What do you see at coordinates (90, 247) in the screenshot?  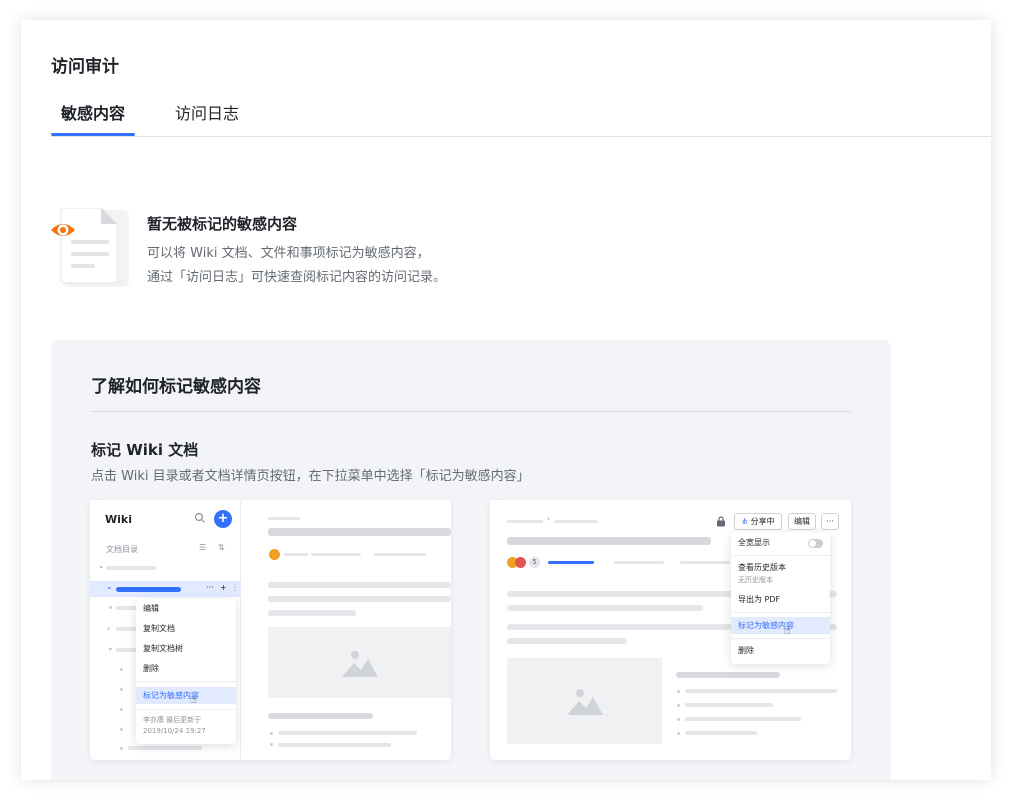 I see `document-eye-icon` at bounding box center [90, 247].